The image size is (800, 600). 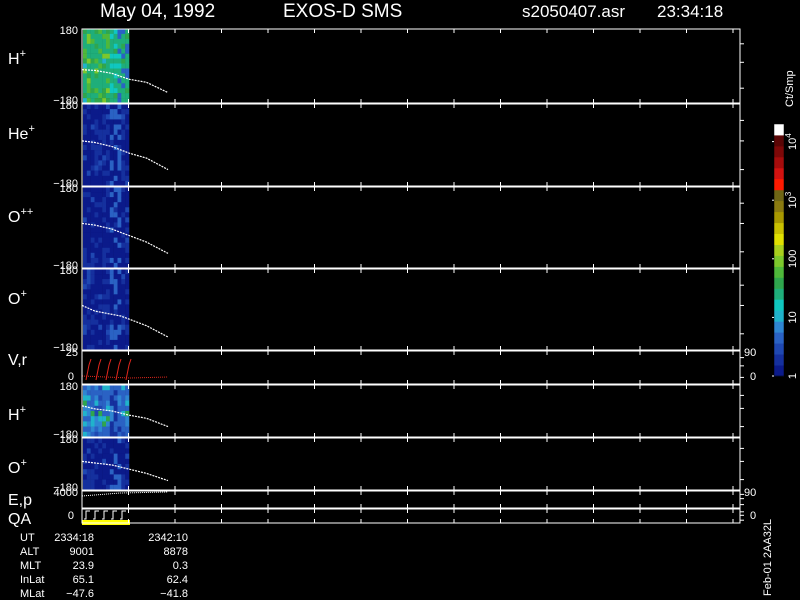 I want to click on header-instrument: EXOS-D SMS, so click(x=342, y=11).